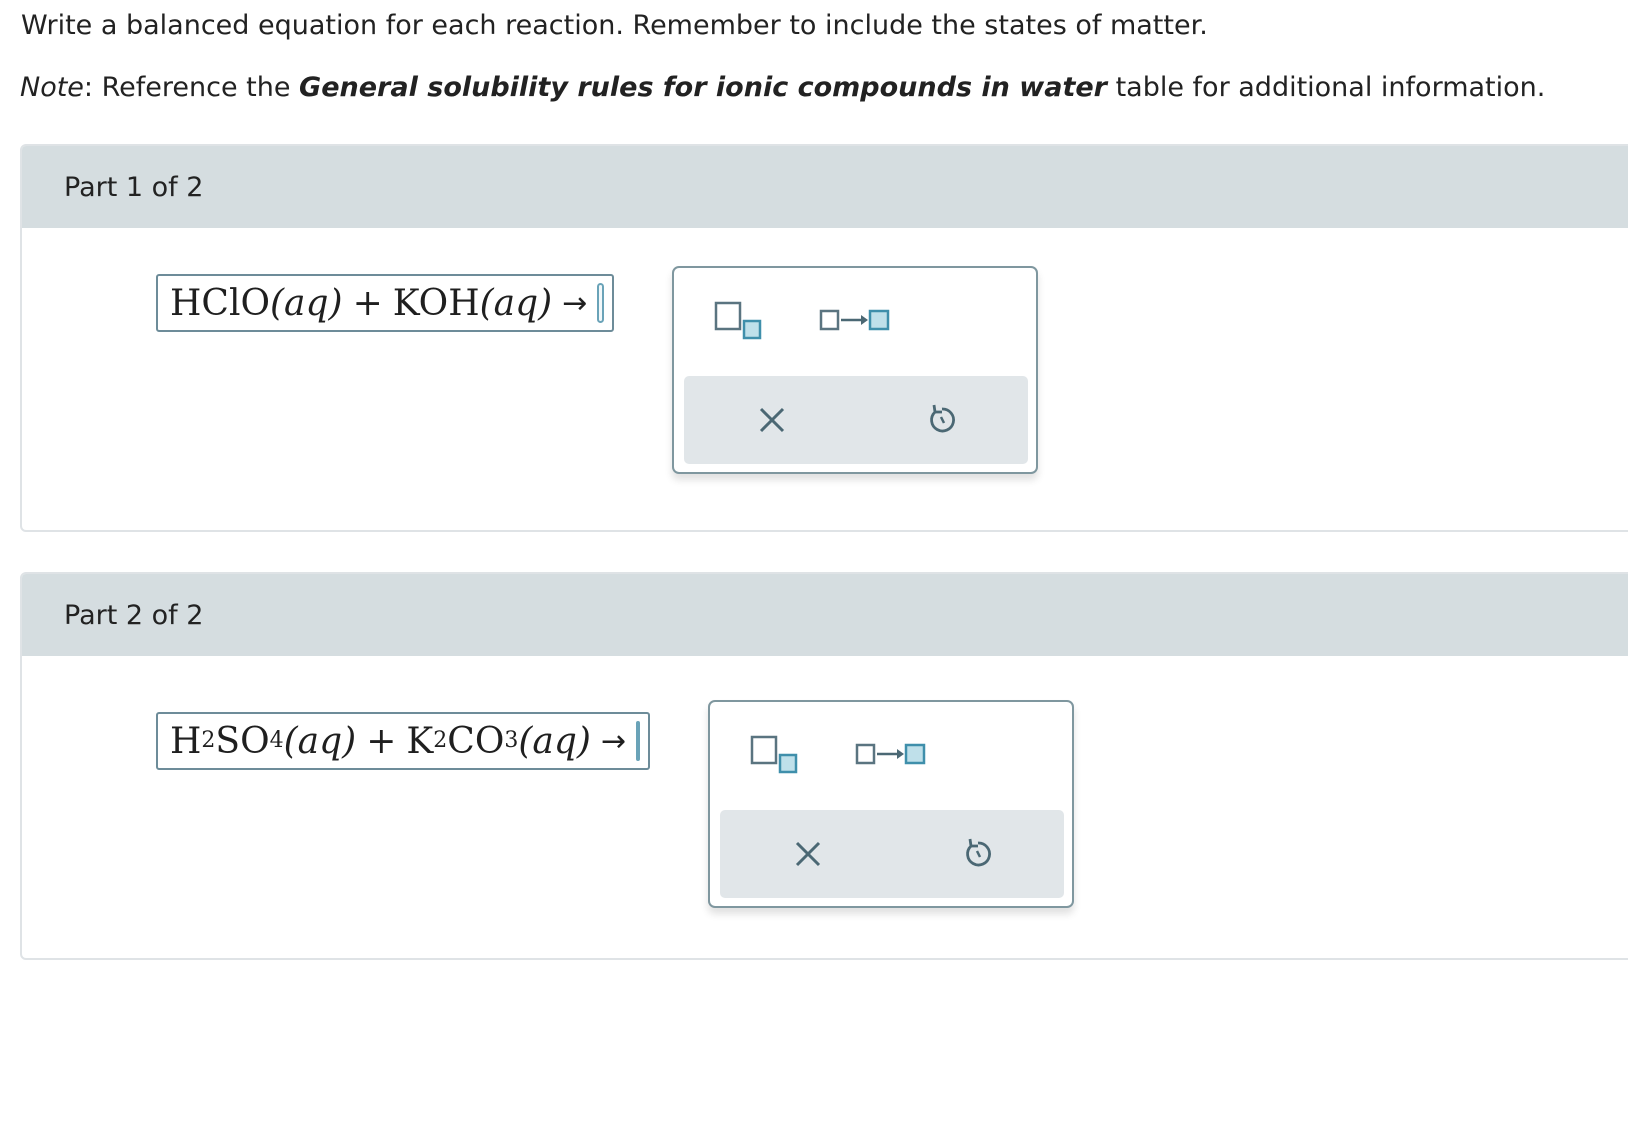  I want to click on equation-input-part-1: HClO (aq) + KOH (aq) →, so click(385, 303).